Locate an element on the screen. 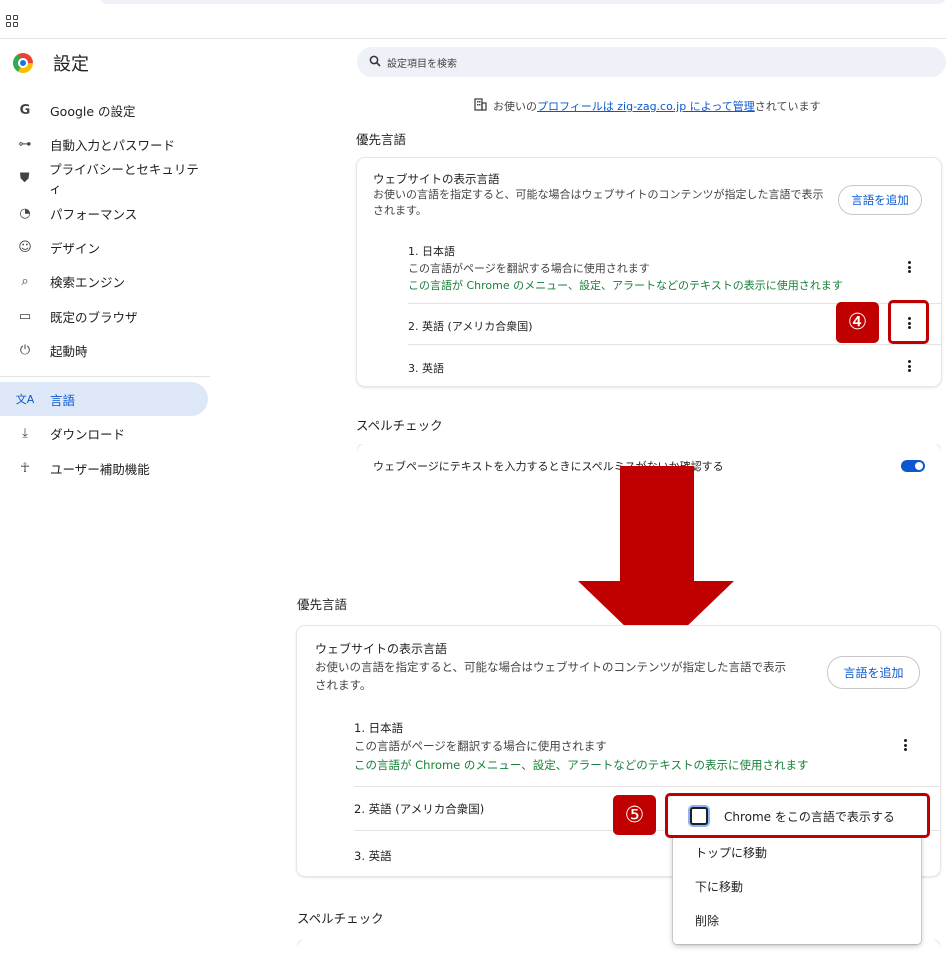 The width and height of the screenshot is (946, 953). managed-prefix: お使いの is located at coordinates (515, 106).